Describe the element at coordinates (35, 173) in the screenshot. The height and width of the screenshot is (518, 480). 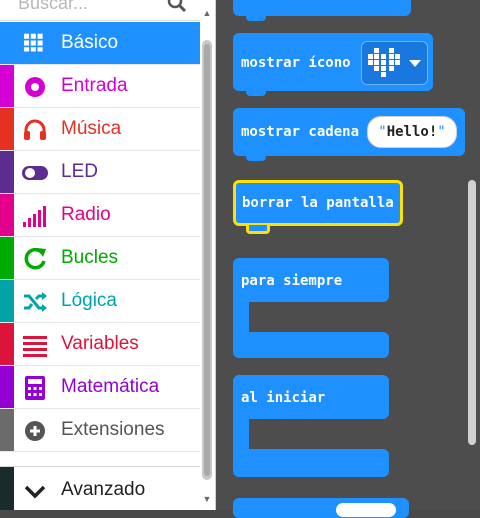
I see `toggle-icon` at that location.